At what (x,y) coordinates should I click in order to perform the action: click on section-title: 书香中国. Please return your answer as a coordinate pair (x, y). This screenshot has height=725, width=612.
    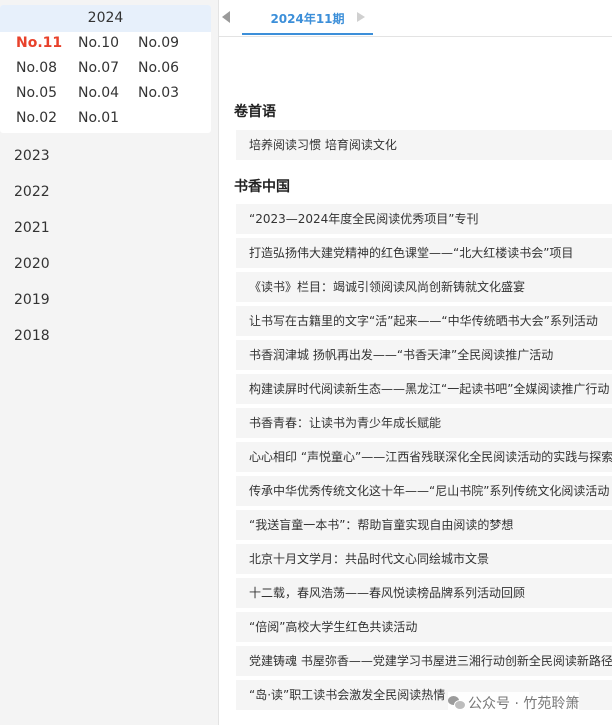
    Looking at the image, I should click on (262, 187).